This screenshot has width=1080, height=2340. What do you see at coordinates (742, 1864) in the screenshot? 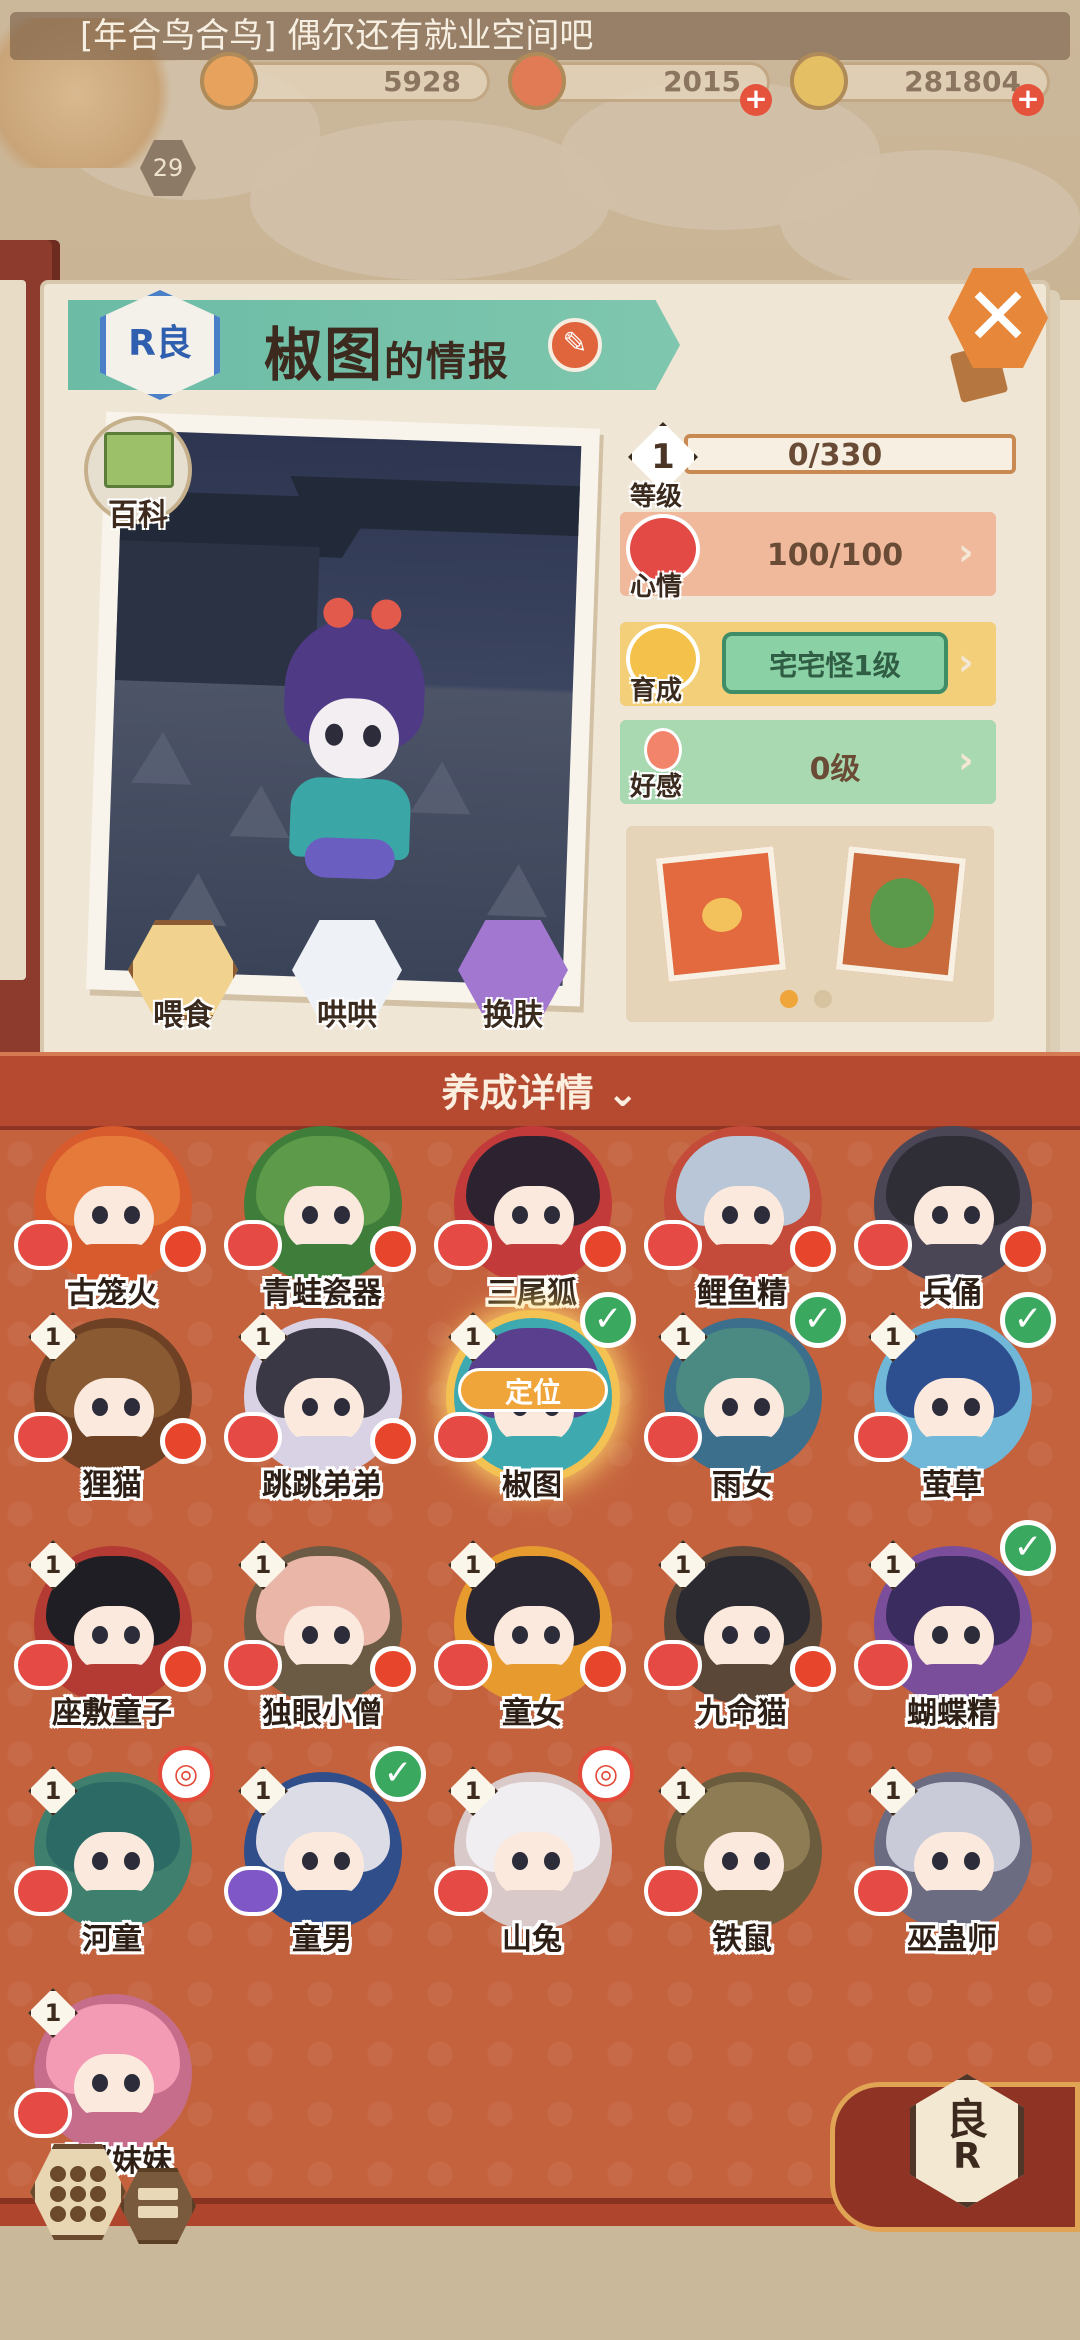
I see `roster-tile: 1 铁鼠` at bounding box center [742, 1864].